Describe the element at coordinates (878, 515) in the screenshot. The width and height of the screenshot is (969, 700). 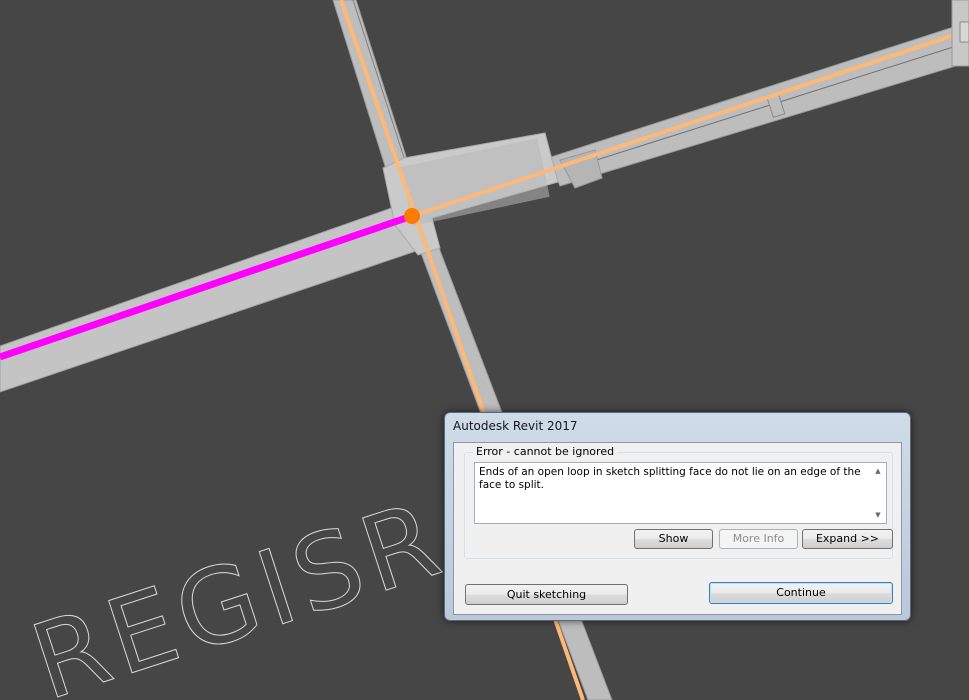
I see `scroll-down-arrow-icon: ▼` at that location.